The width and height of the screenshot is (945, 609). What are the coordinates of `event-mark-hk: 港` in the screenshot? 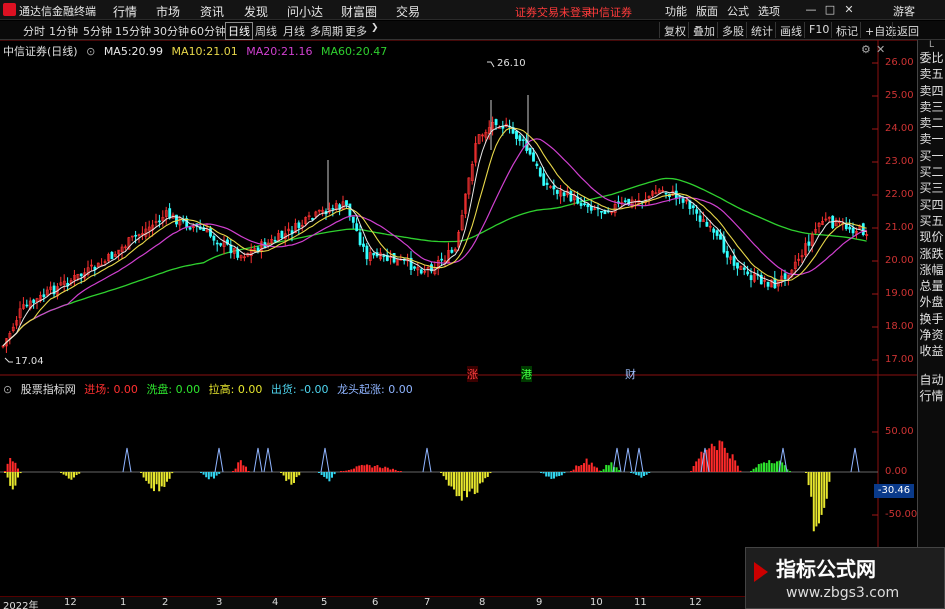 It's located at (526, 374).